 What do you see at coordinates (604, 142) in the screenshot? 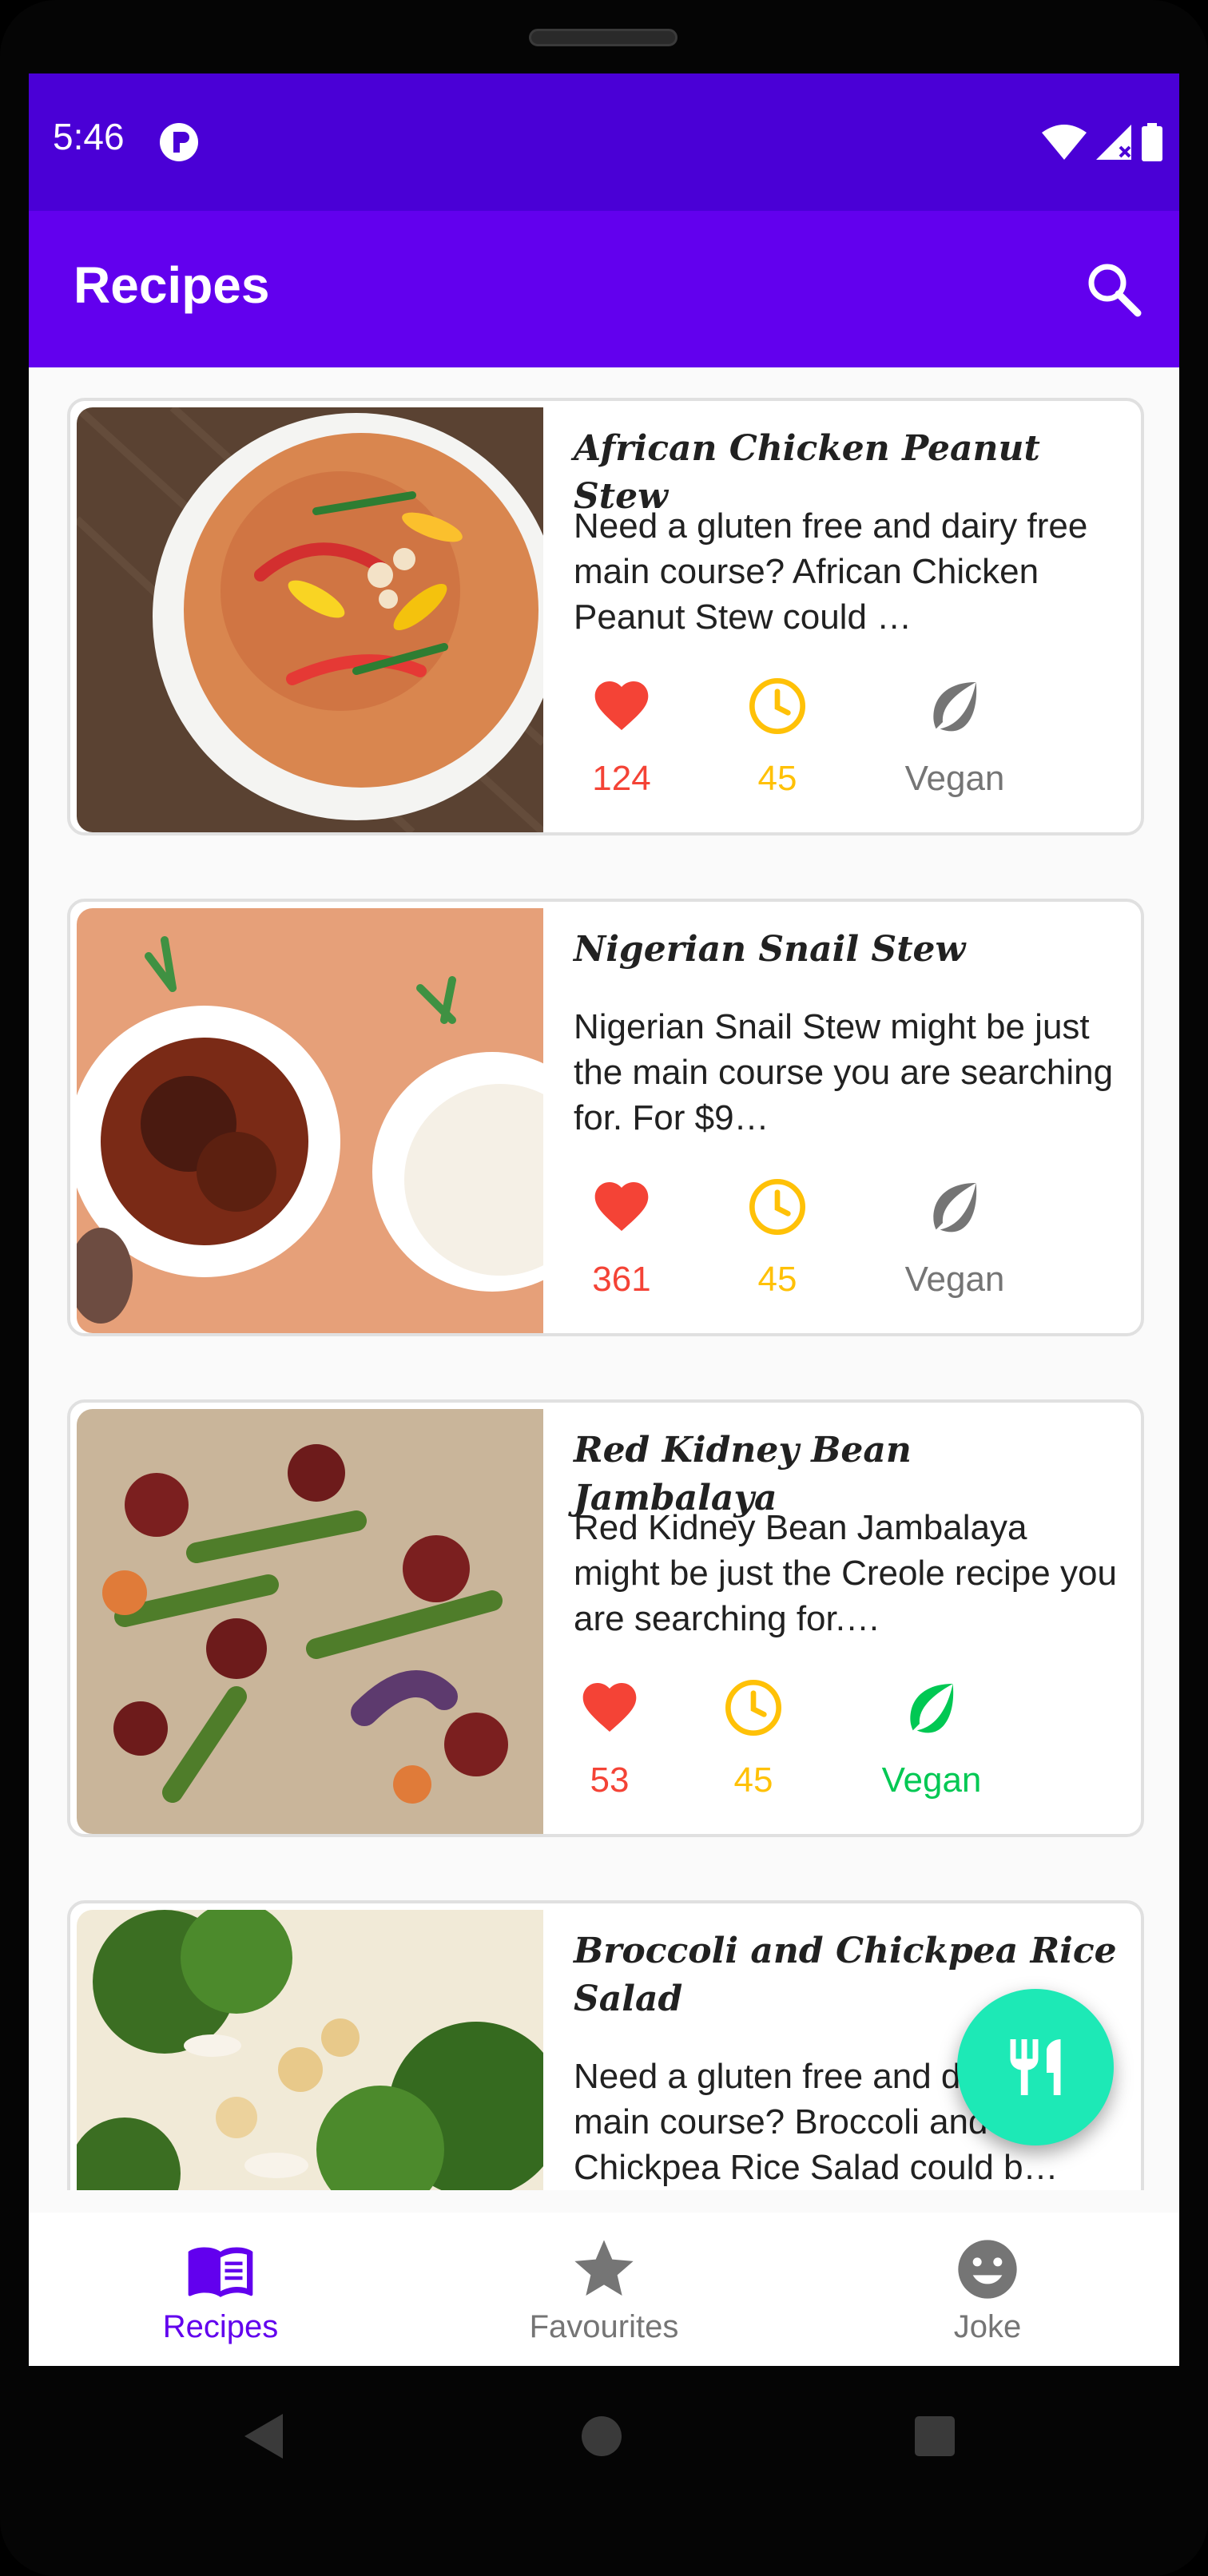
I see `status-bar: 5:46` at bounding box center [604, 142].